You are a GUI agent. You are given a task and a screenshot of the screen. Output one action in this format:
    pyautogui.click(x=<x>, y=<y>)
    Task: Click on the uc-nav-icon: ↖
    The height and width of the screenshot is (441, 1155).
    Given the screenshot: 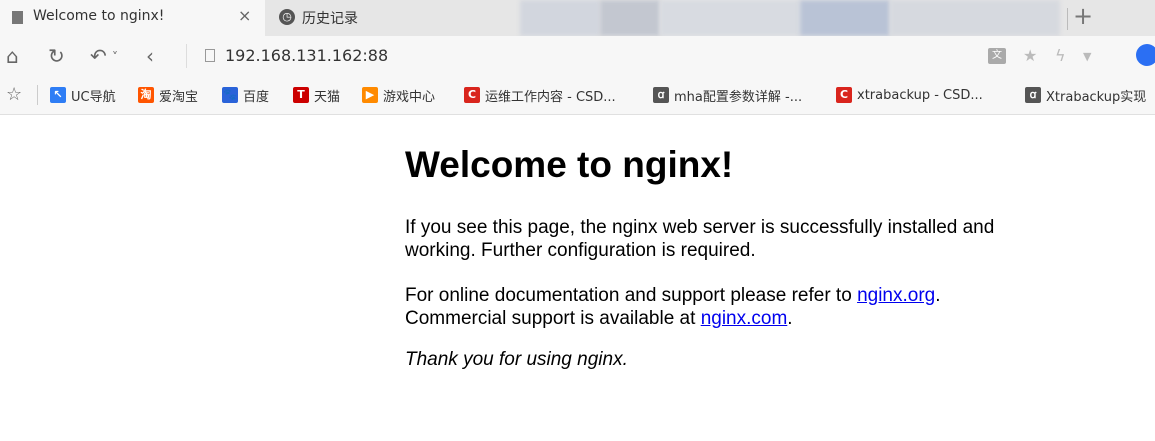 What is the action you would take?
    pyautogui.click(x=58, y=95)
    